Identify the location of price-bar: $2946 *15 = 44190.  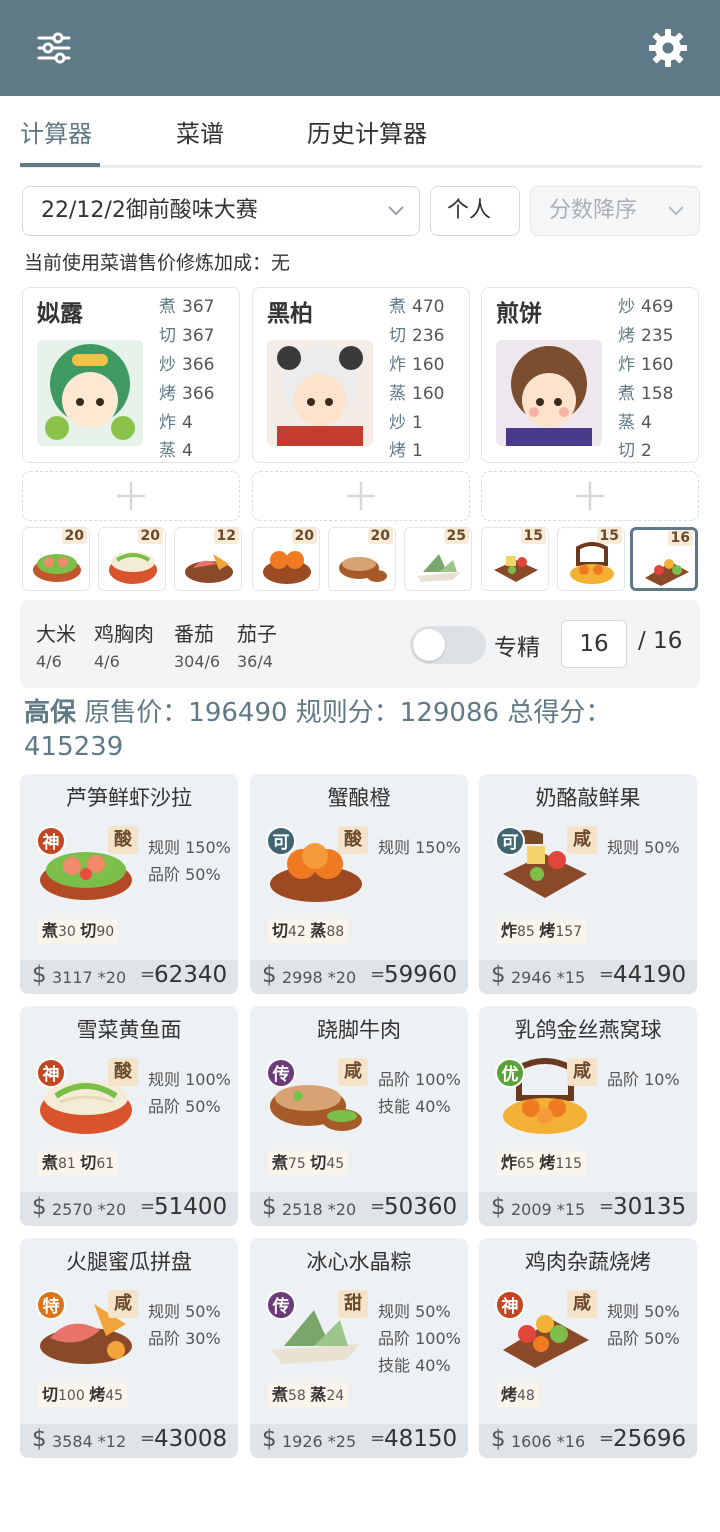
(588, 977).